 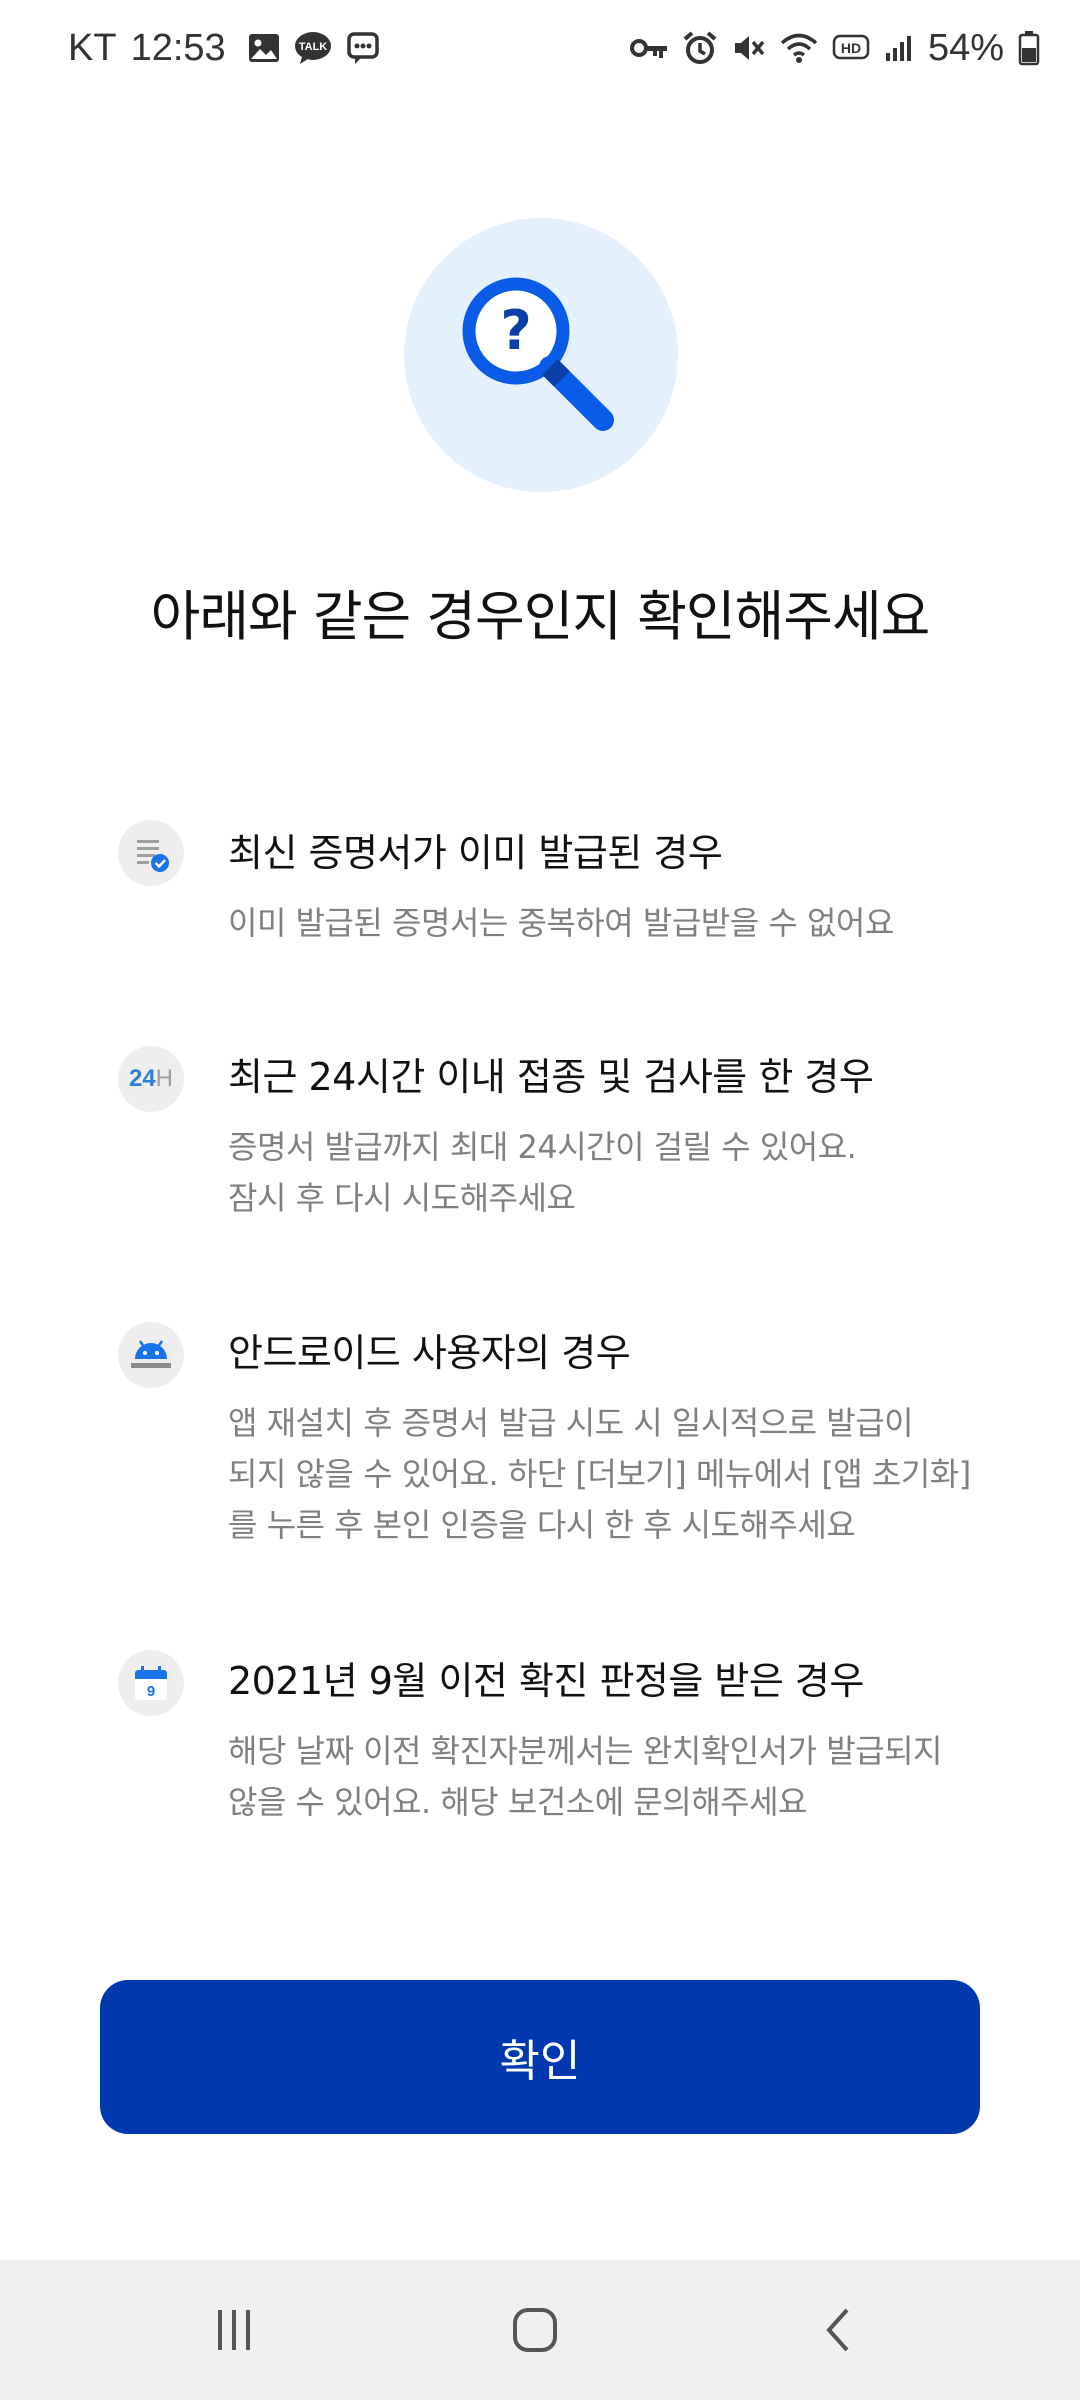 What do you see at coordinates (178, 47) in the screenshot?
I see `time-label: 12:53` at bounding box center [178, 47].